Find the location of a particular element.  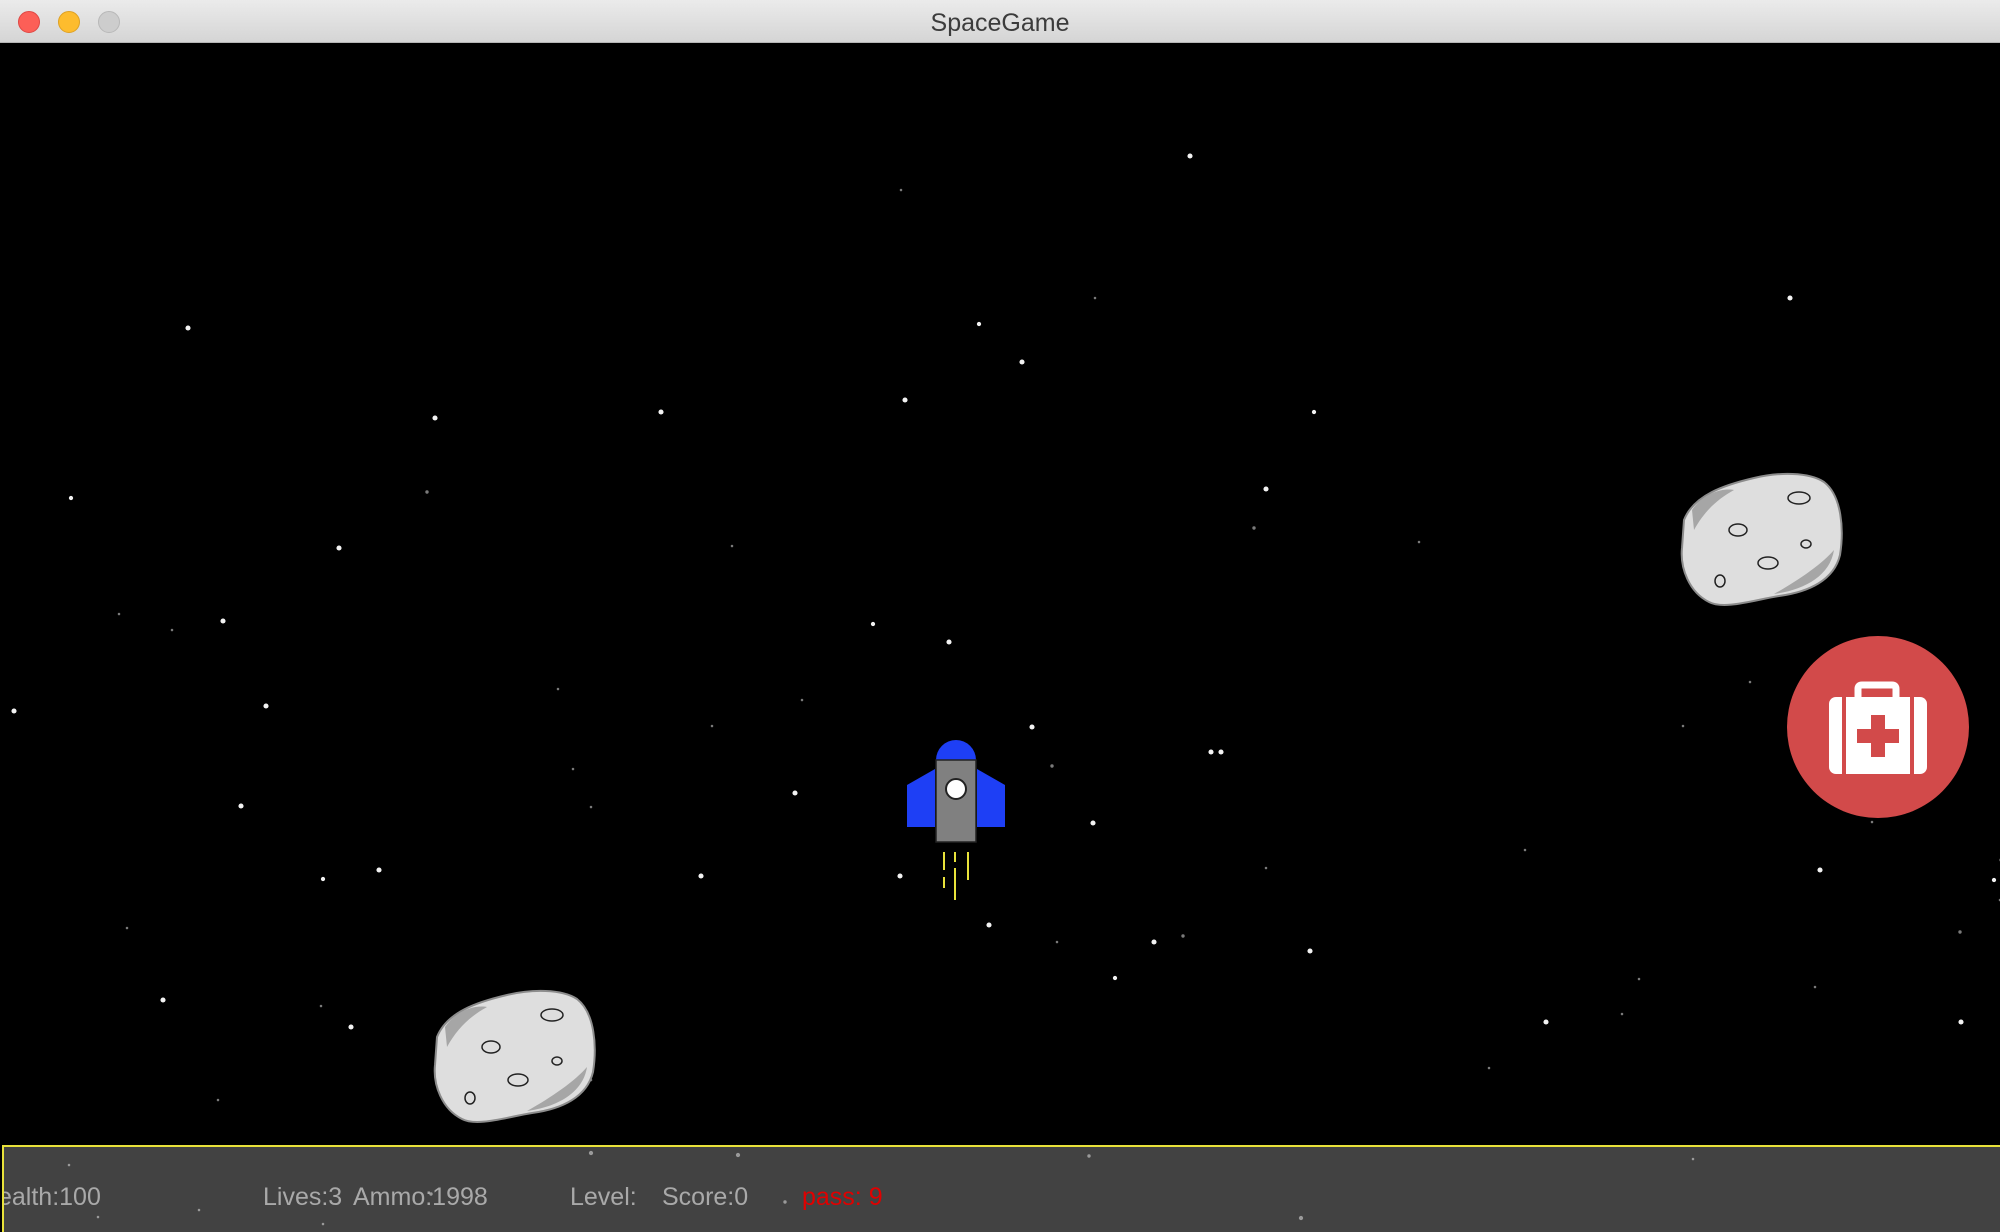

ammo-readout: Ammo:1998 is located at coordinates (420, 1197).